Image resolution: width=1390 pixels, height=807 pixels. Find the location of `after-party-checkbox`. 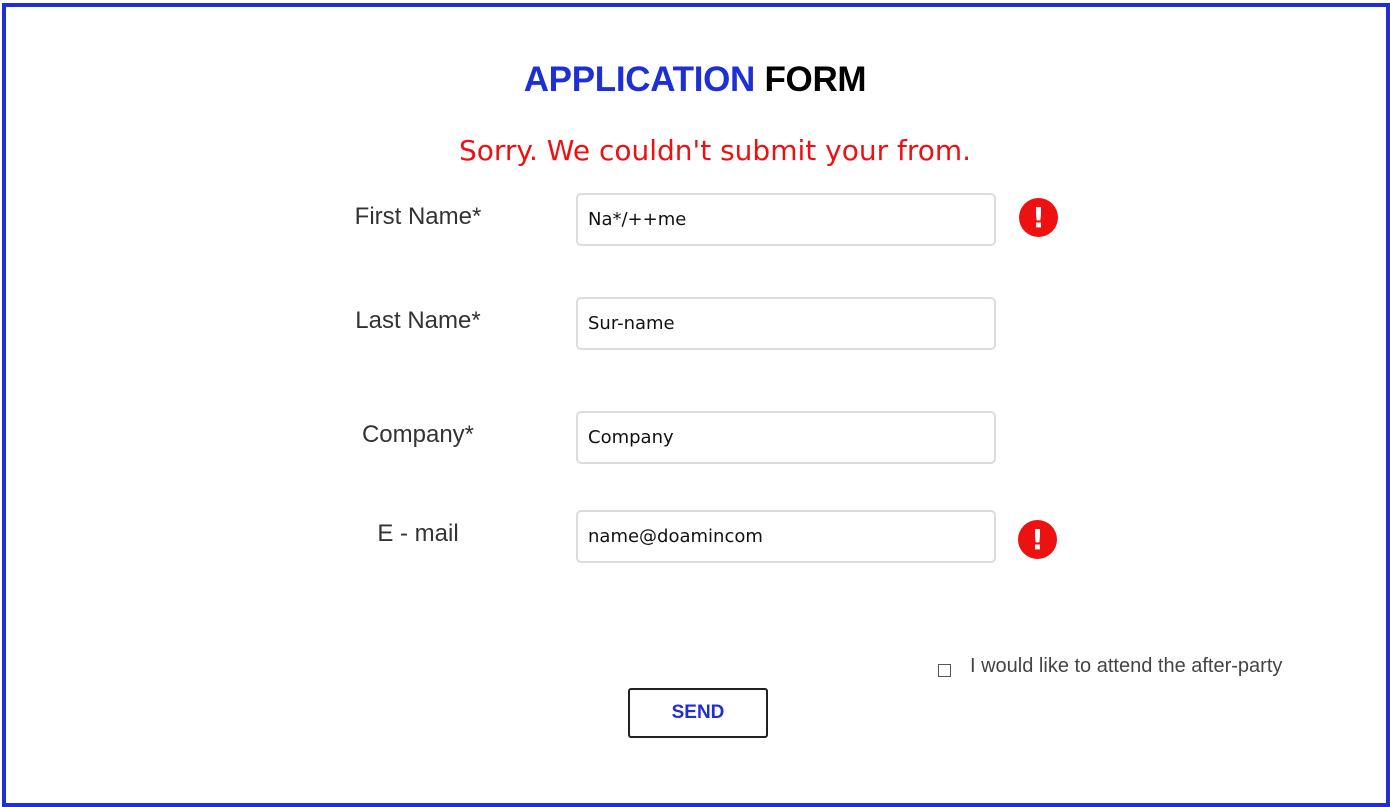

after-party-checkbox is located at coordinates (944, 670).